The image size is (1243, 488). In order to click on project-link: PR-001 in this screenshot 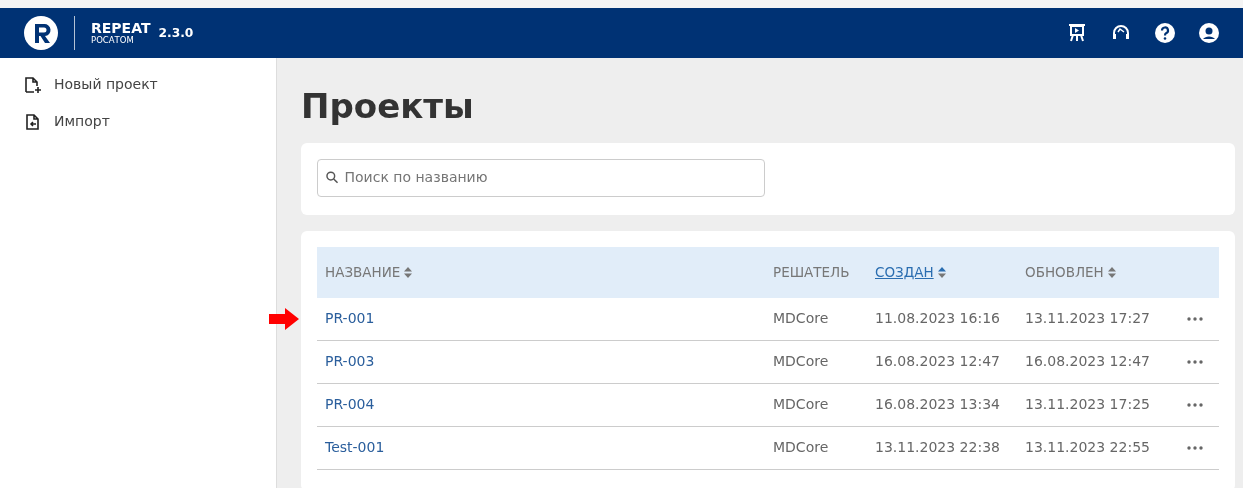, I will do `click(350, 318)`.